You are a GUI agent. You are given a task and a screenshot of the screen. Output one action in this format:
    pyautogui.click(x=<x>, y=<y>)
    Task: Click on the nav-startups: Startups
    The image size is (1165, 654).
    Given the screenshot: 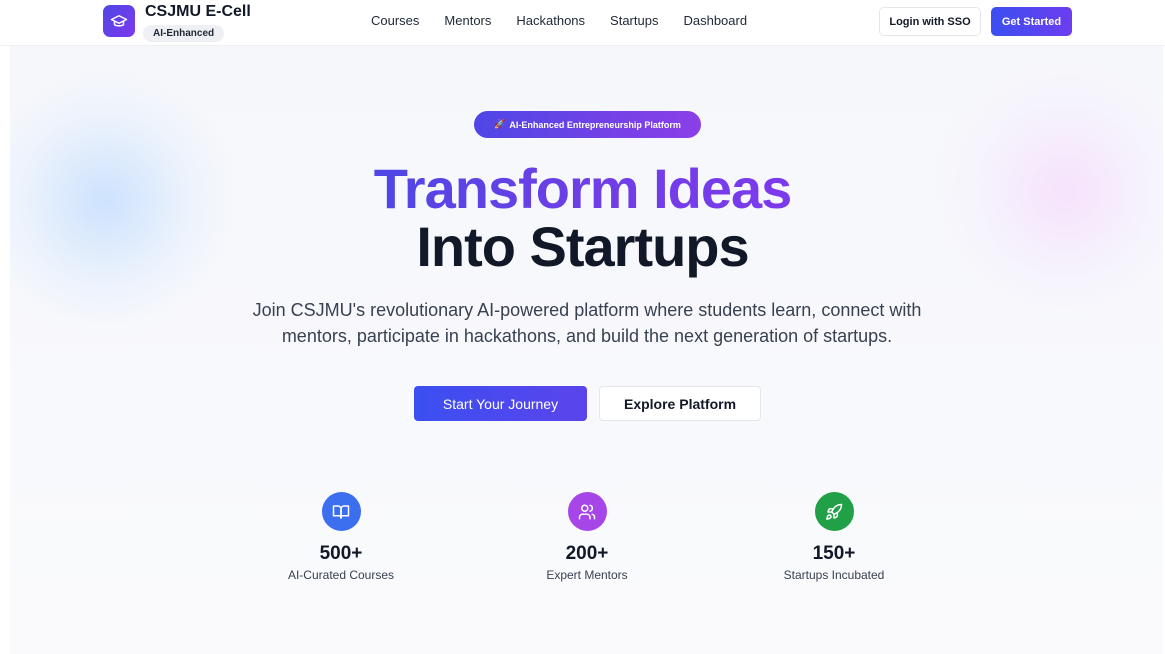 What is the action you would take?
    pyautogui.click(x=634, y=21)
    